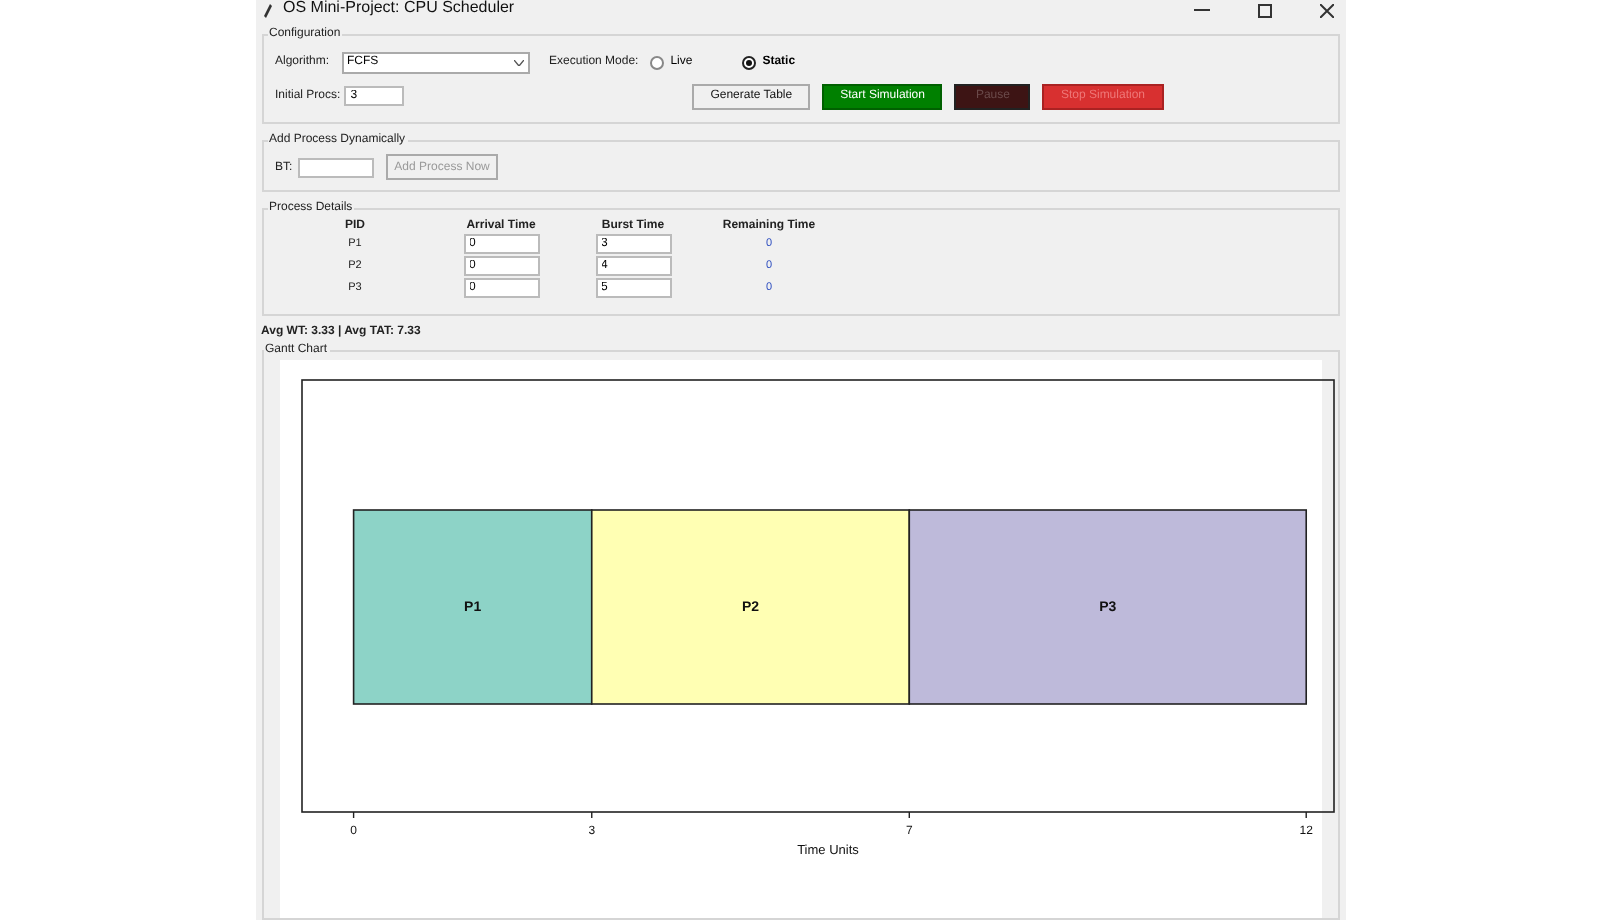 The width and height of the screenshot is (1600, 920). What do you see at coordinates (1326, 10) in the screenshot?
I see `close-icon` at bounding box center [1326, 10].